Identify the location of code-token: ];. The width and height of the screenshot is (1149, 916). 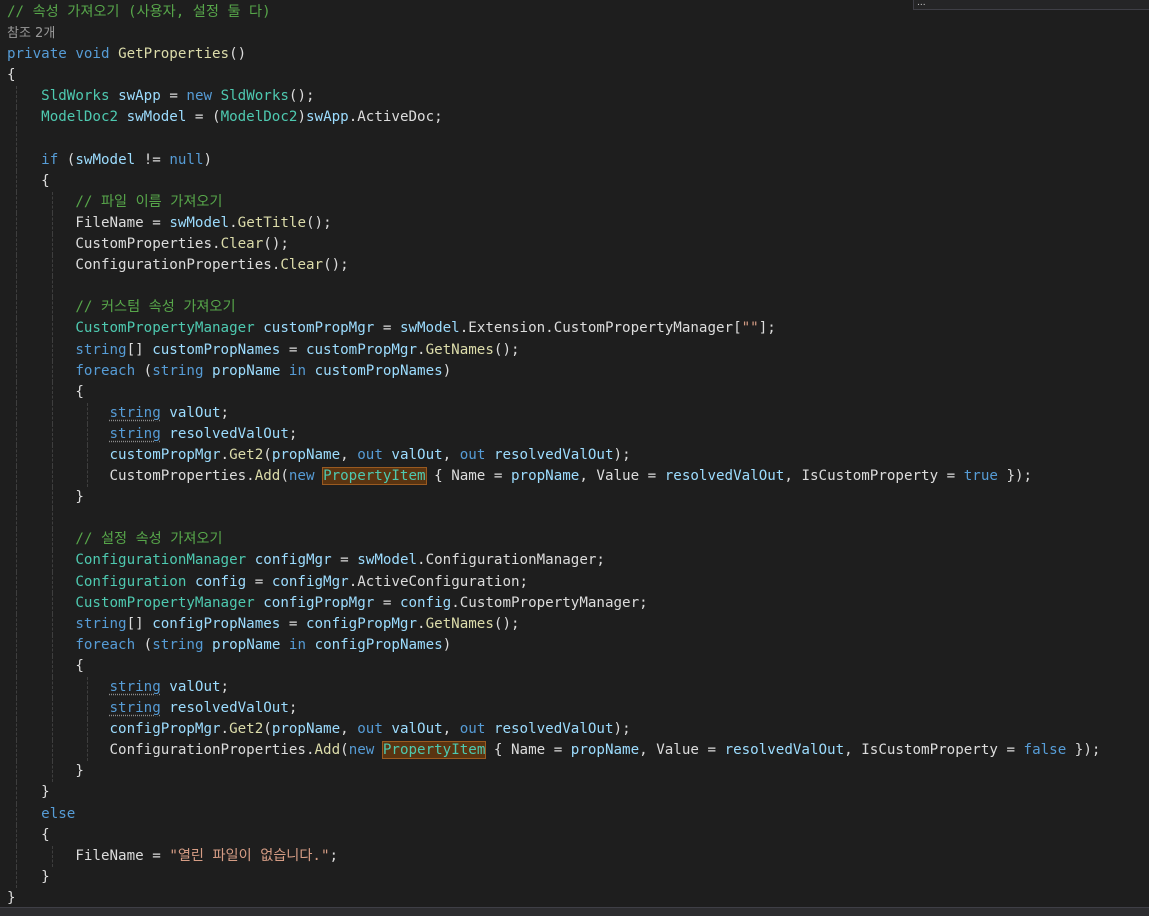
(767, 328).